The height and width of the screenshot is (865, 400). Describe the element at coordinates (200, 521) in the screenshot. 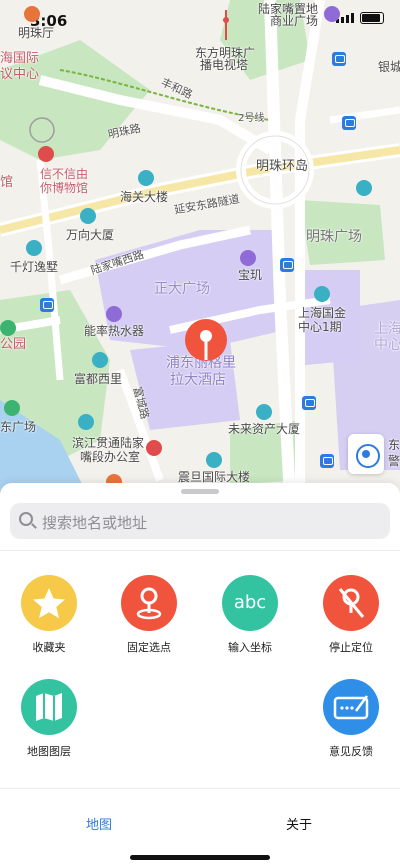

I see `search-input: 搜索地名或地址` at that location.